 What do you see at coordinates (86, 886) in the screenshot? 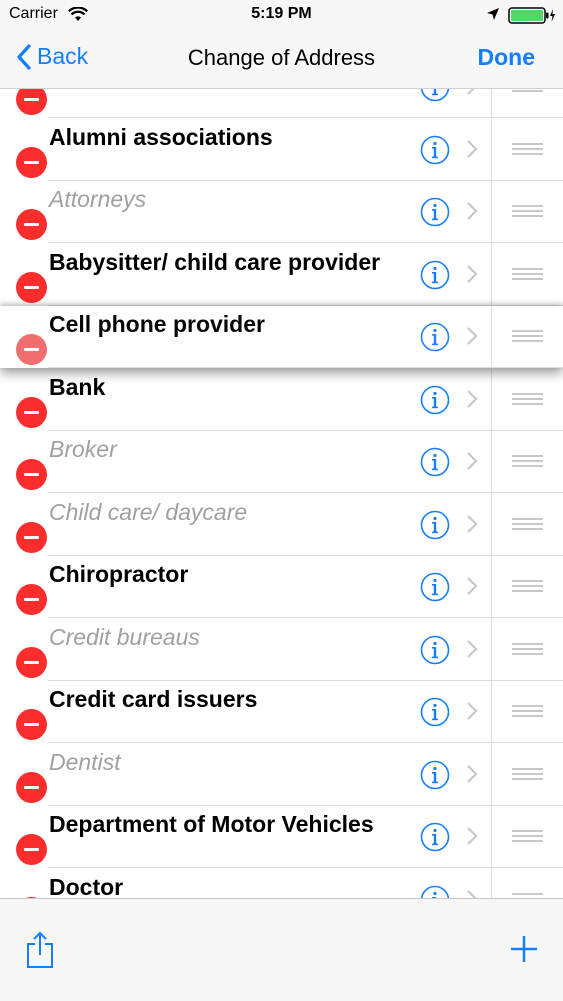
I see `list-item-label: Doctor` at bounding box center [86, 886].